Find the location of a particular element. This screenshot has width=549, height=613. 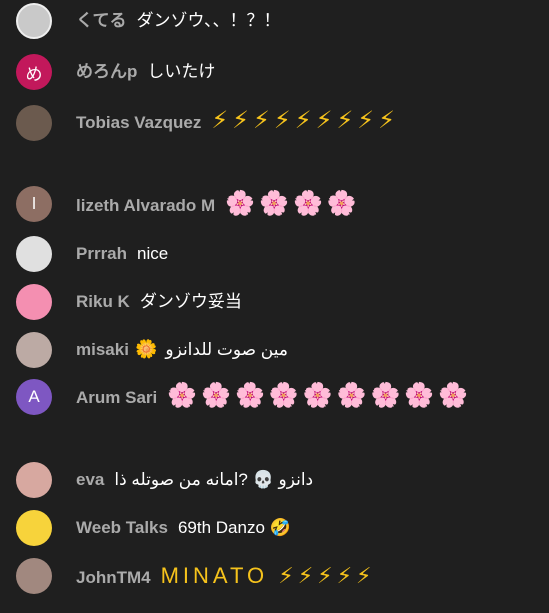

chat-message: misaki 🌼 مين صوت للدانزو is located at coordinates (273, 351).